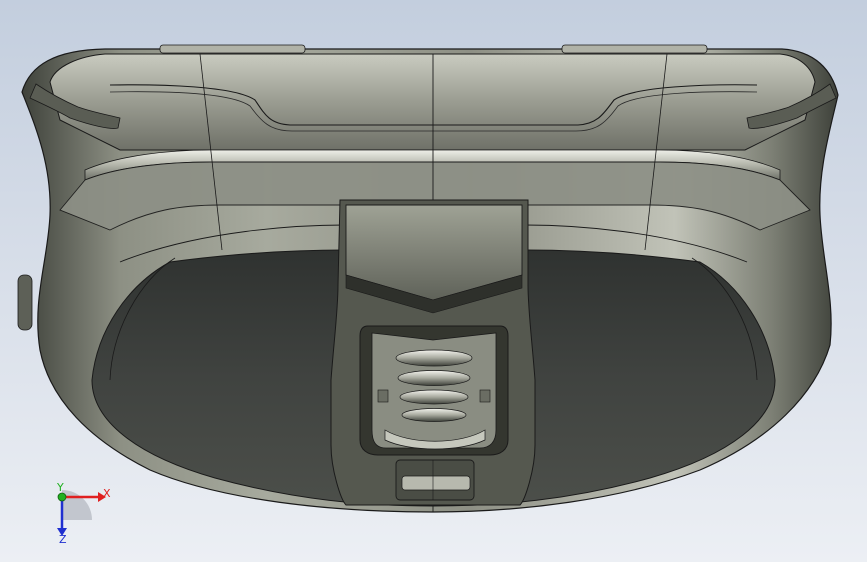 This screenshot has width=867, height=562. Describe the element at coordinates (232, 49) in the screenshot. I see `top-tab-left` at that location.